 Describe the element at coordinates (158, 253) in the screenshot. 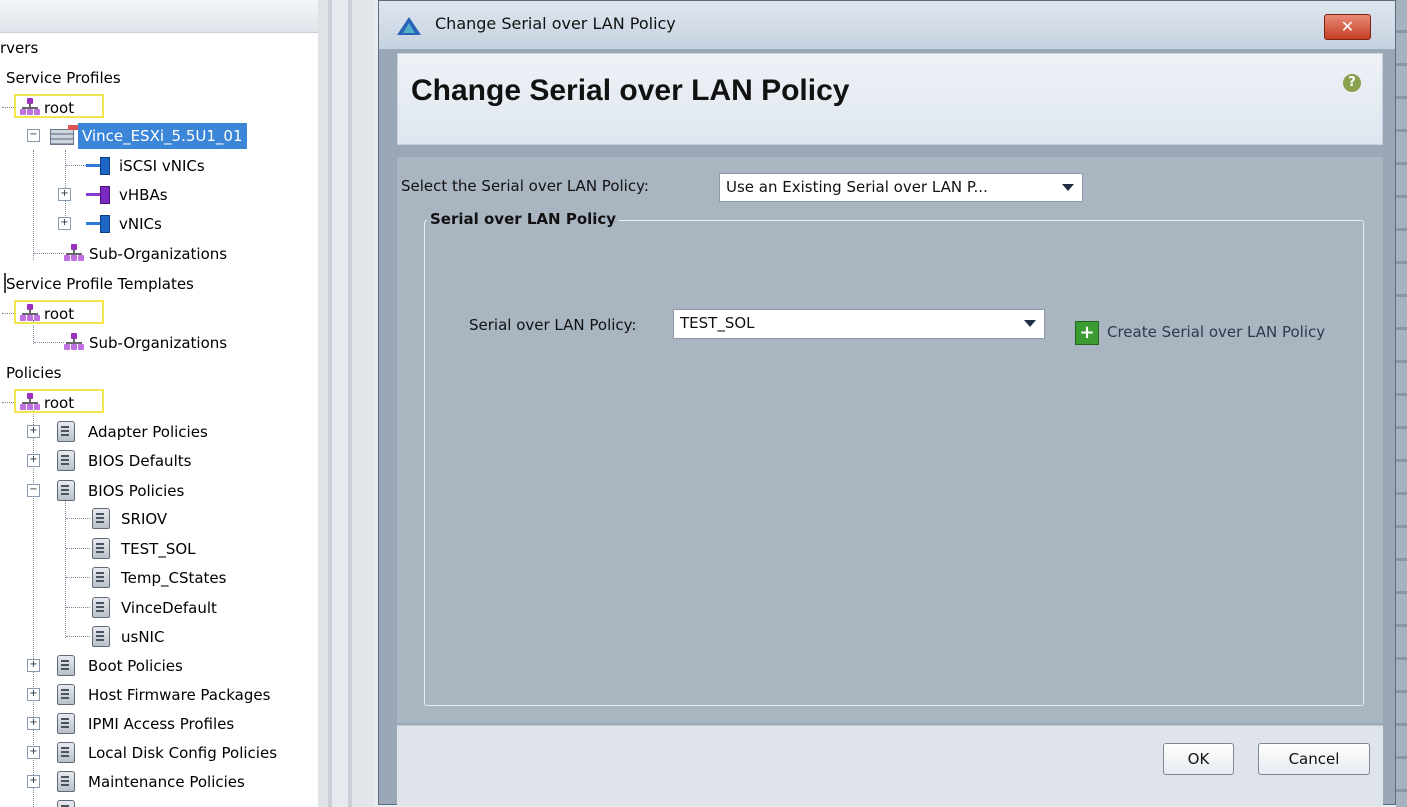

I see `tree-item-label: Sub-Organizations` at that location.